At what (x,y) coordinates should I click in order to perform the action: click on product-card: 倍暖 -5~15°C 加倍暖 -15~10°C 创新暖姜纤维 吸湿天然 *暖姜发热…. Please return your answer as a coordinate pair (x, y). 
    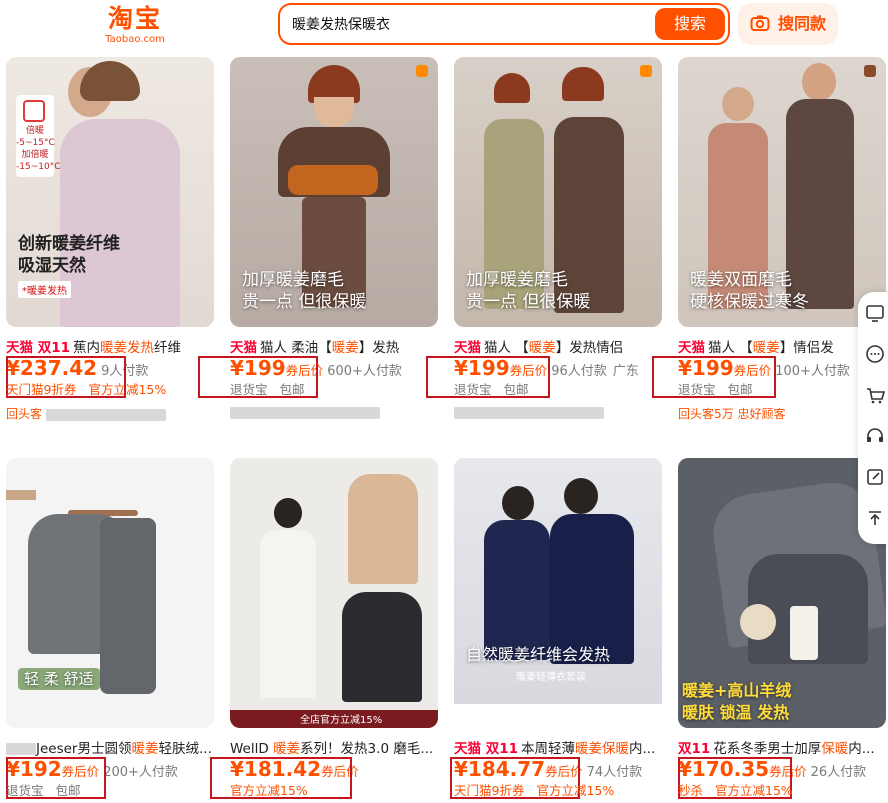
    Looking at the image, I should click on (111, 239).